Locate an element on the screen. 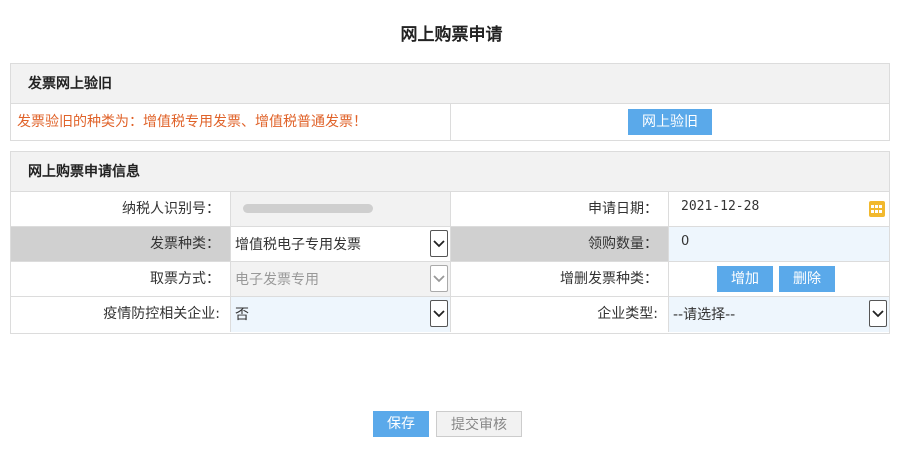  company-type-value: --请选择-- is located at coordinates (704, 315).